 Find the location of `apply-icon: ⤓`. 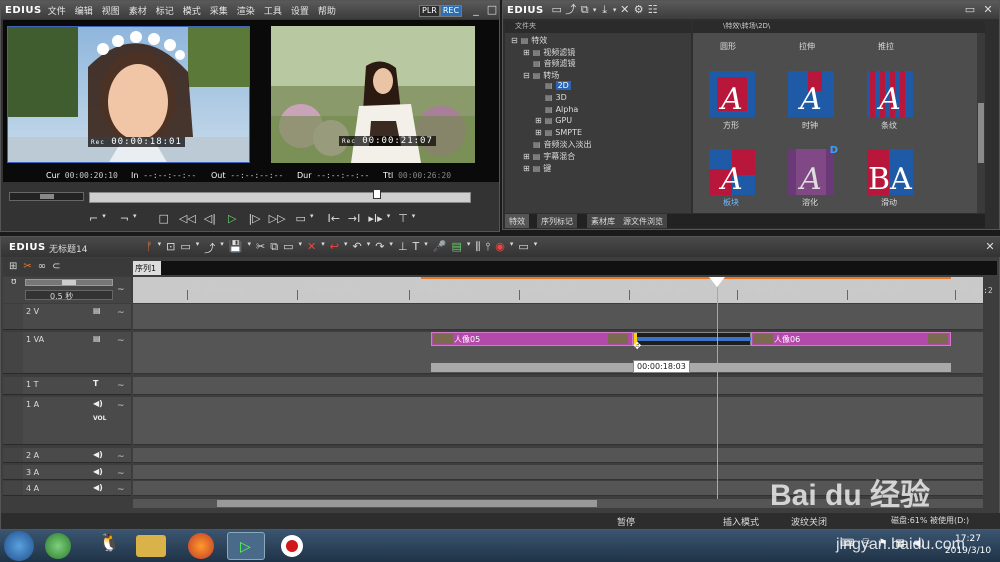

apply-icon: ⤓ is located at coordinates (605, 10).